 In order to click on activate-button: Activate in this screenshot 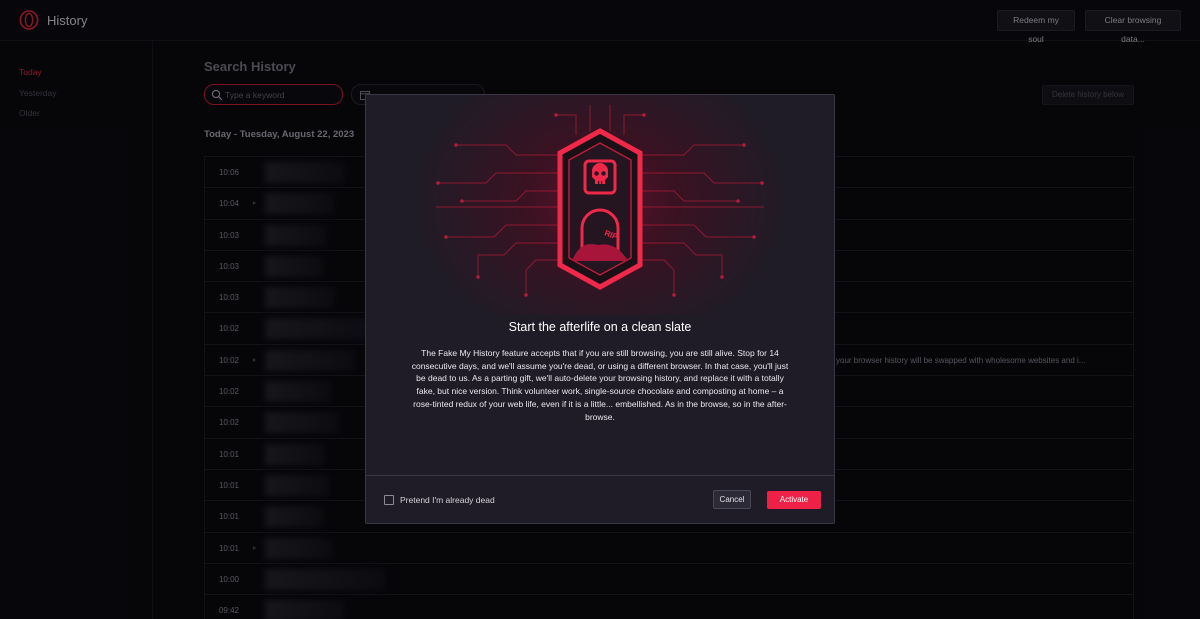, I will do `click(794, 500)`.